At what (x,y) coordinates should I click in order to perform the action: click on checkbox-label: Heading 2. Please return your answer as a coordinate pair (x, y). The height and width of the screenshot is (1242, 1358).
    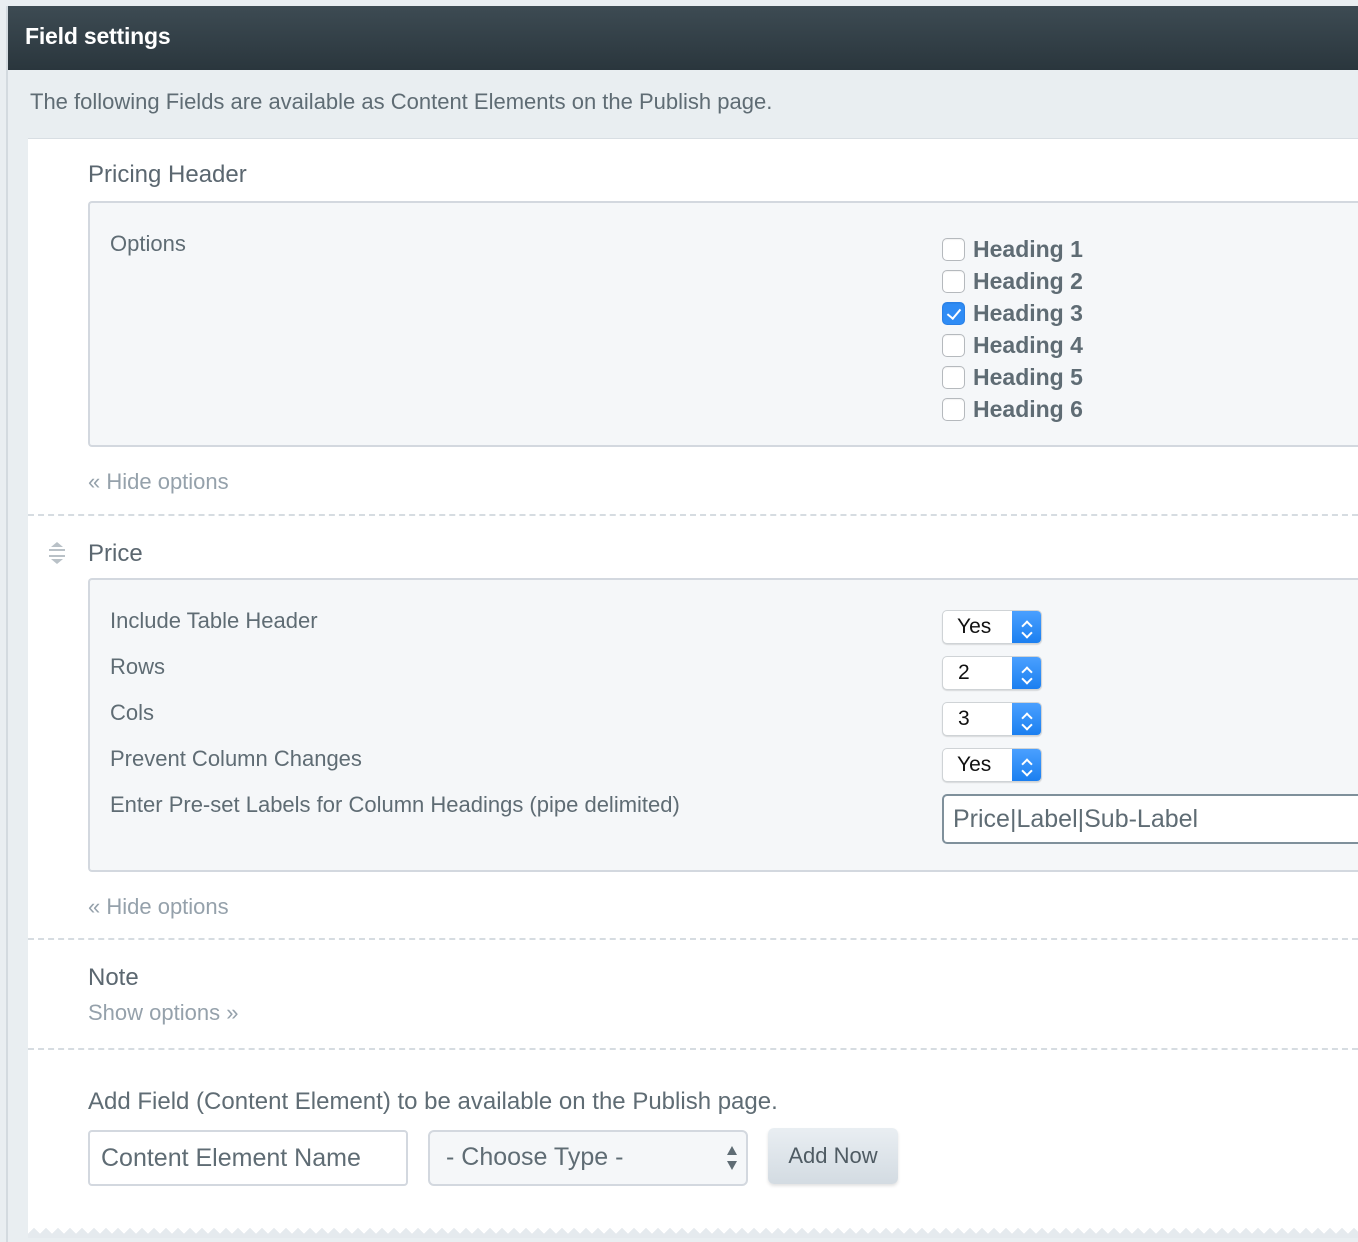
    Looking at the image, I should click on (1028, 280).